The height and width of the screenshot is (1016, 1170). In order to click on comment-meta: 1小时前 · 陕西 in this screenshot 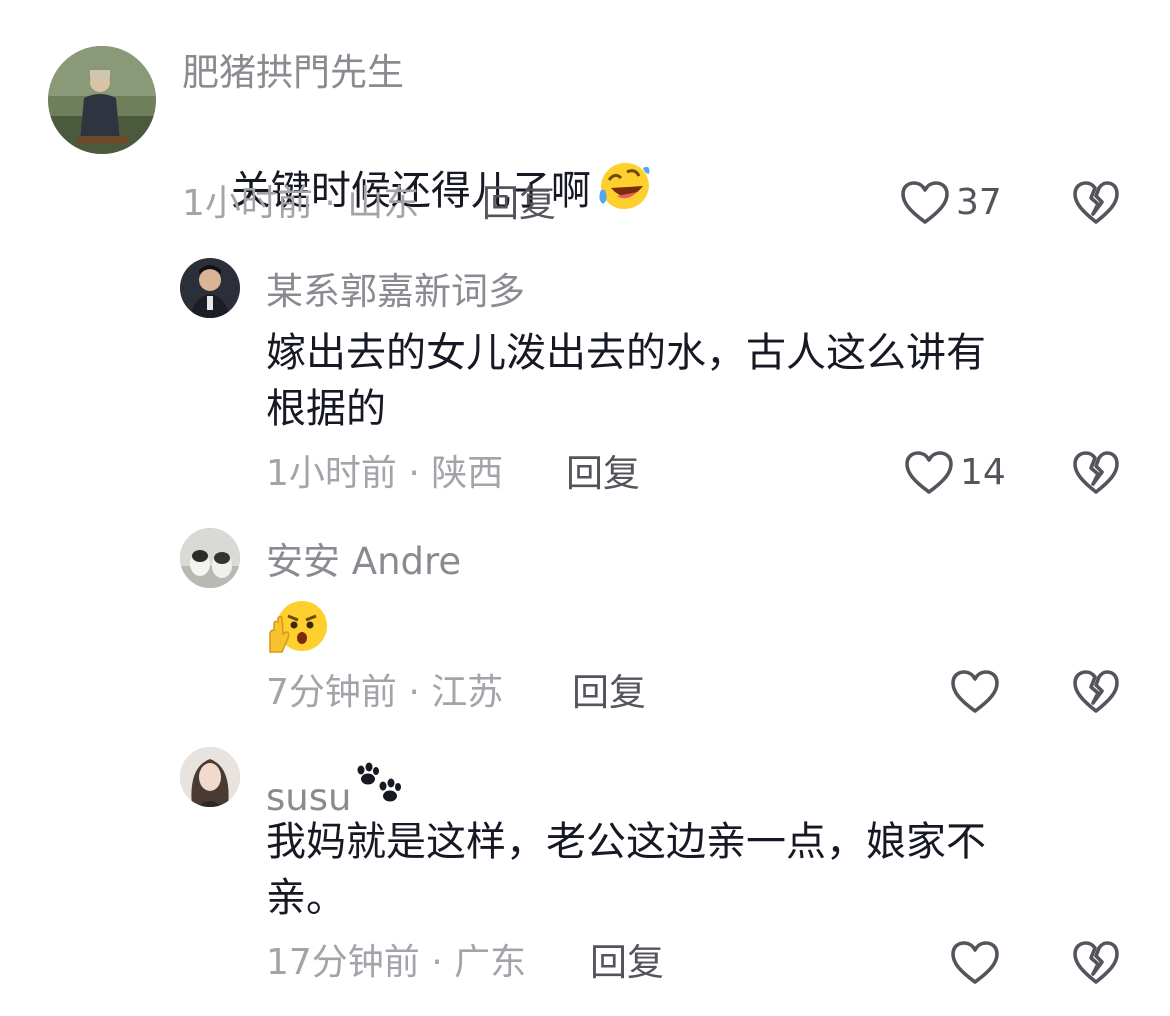, I will do `click(385, 473)`.